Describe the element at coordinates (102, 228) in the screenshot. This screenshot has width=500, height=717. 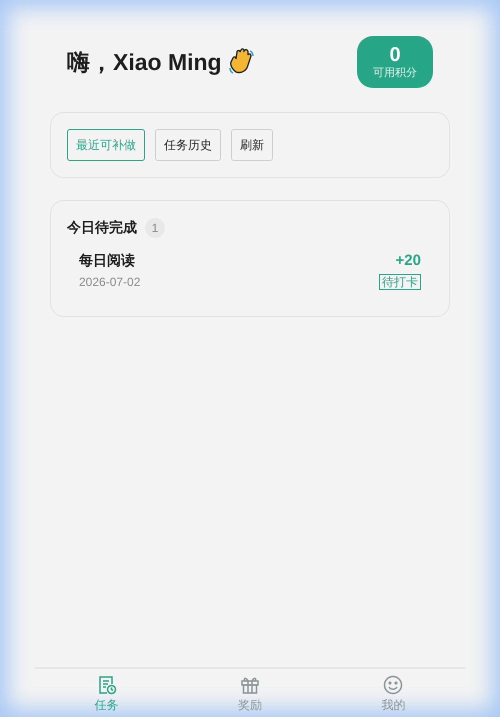
I see `section-title: 今日待完成` at that location.